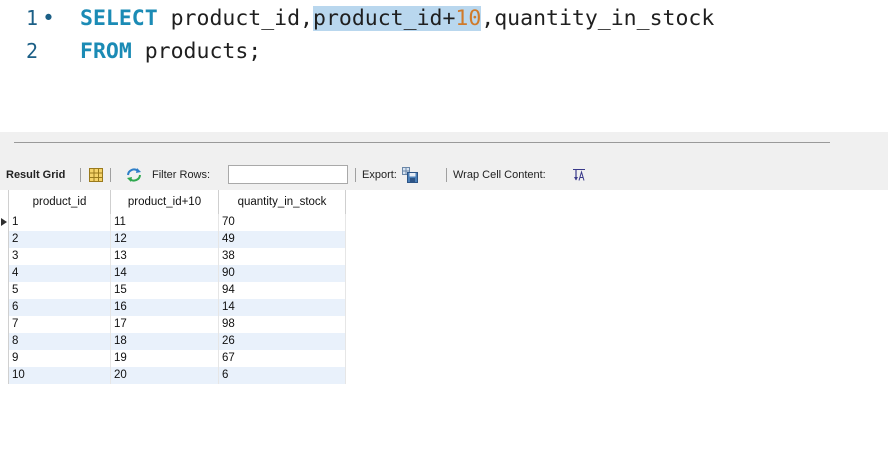 The height and width of the screenshot is (454, 888). I want to click on wrap-text-icon, so click(579, 175).